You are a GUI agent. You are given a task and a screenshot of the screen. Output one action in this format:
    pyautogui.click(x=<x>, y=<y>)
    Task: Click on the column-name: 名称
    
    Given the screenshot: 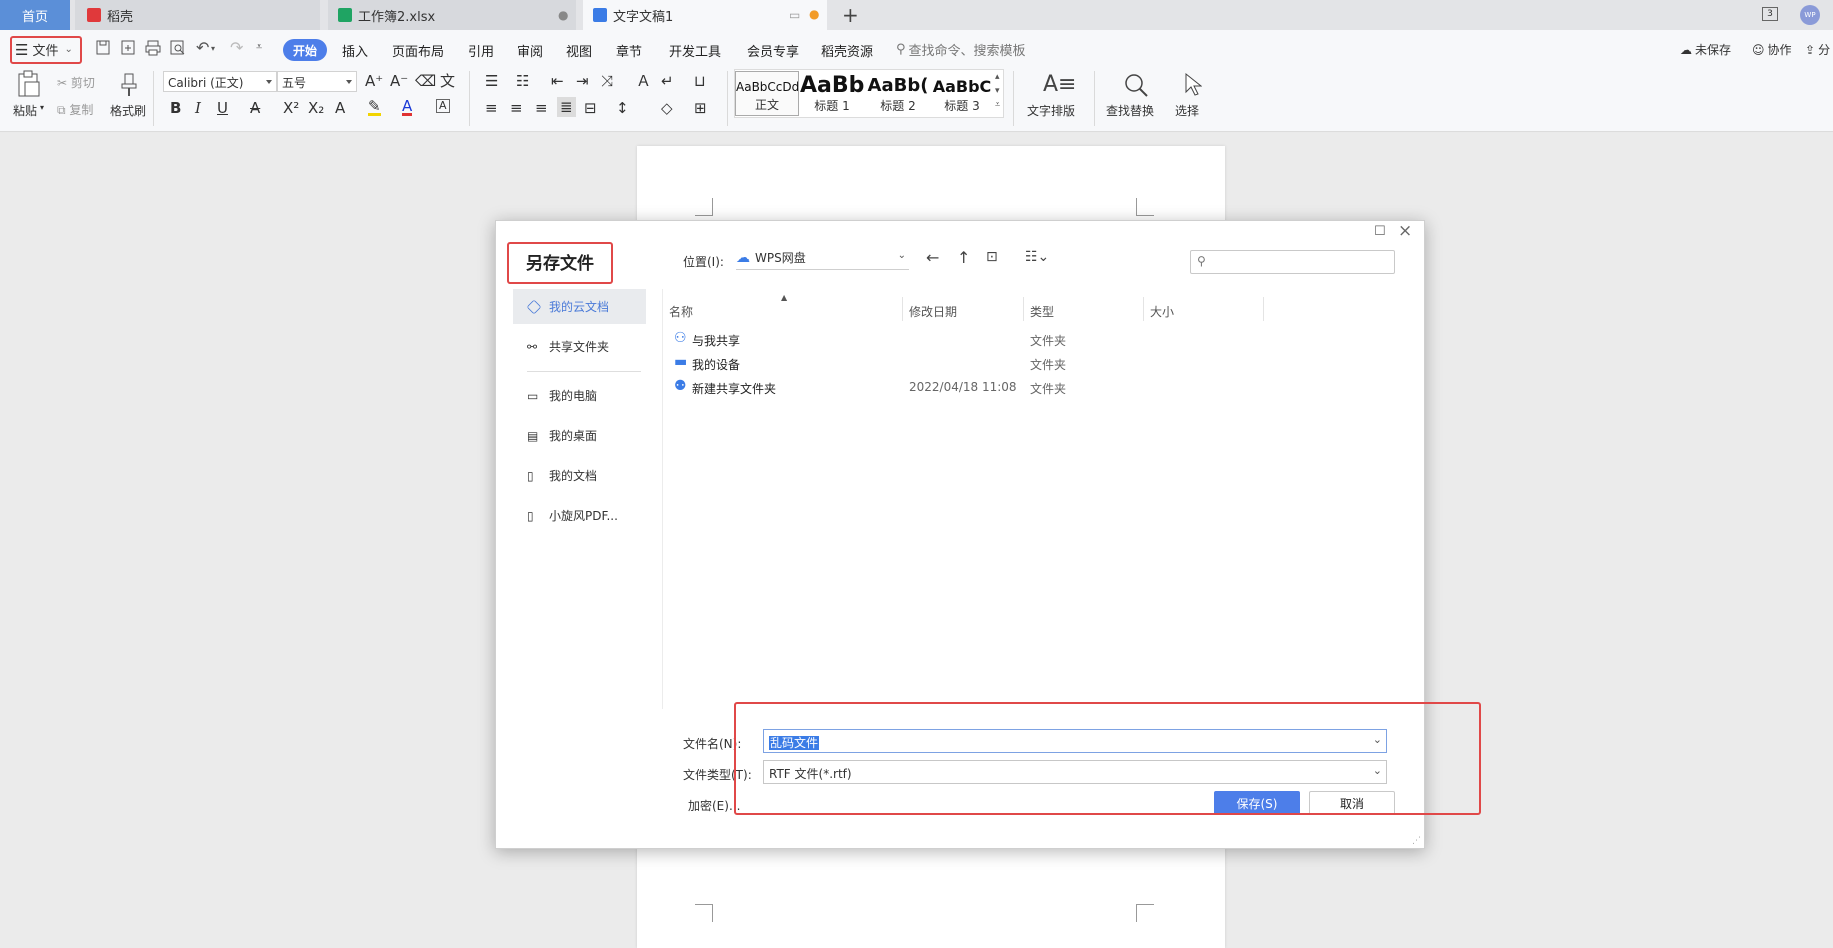 What is the action you would take?
    pyautogui.click(x=681, y=311)
    